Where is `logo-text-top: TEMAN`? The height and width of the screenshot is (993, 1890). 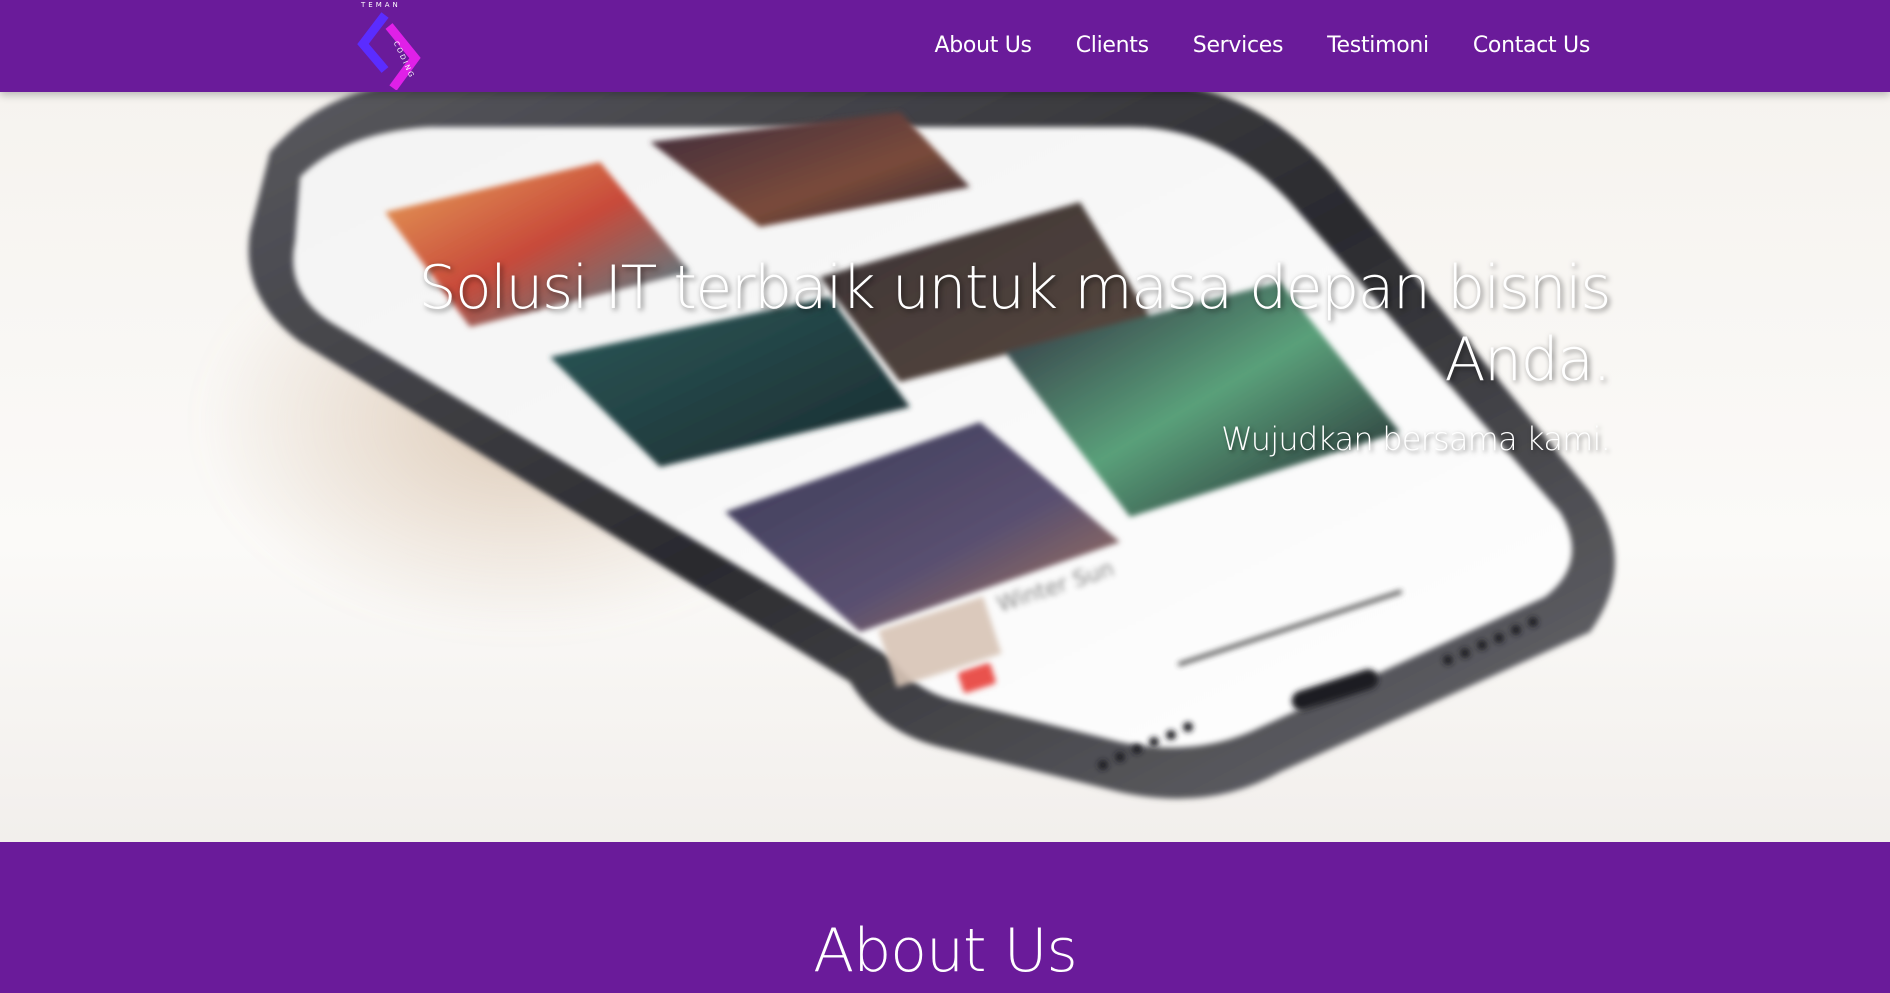 logo-text-top: TEMAN is located at coordinates (381, 5).